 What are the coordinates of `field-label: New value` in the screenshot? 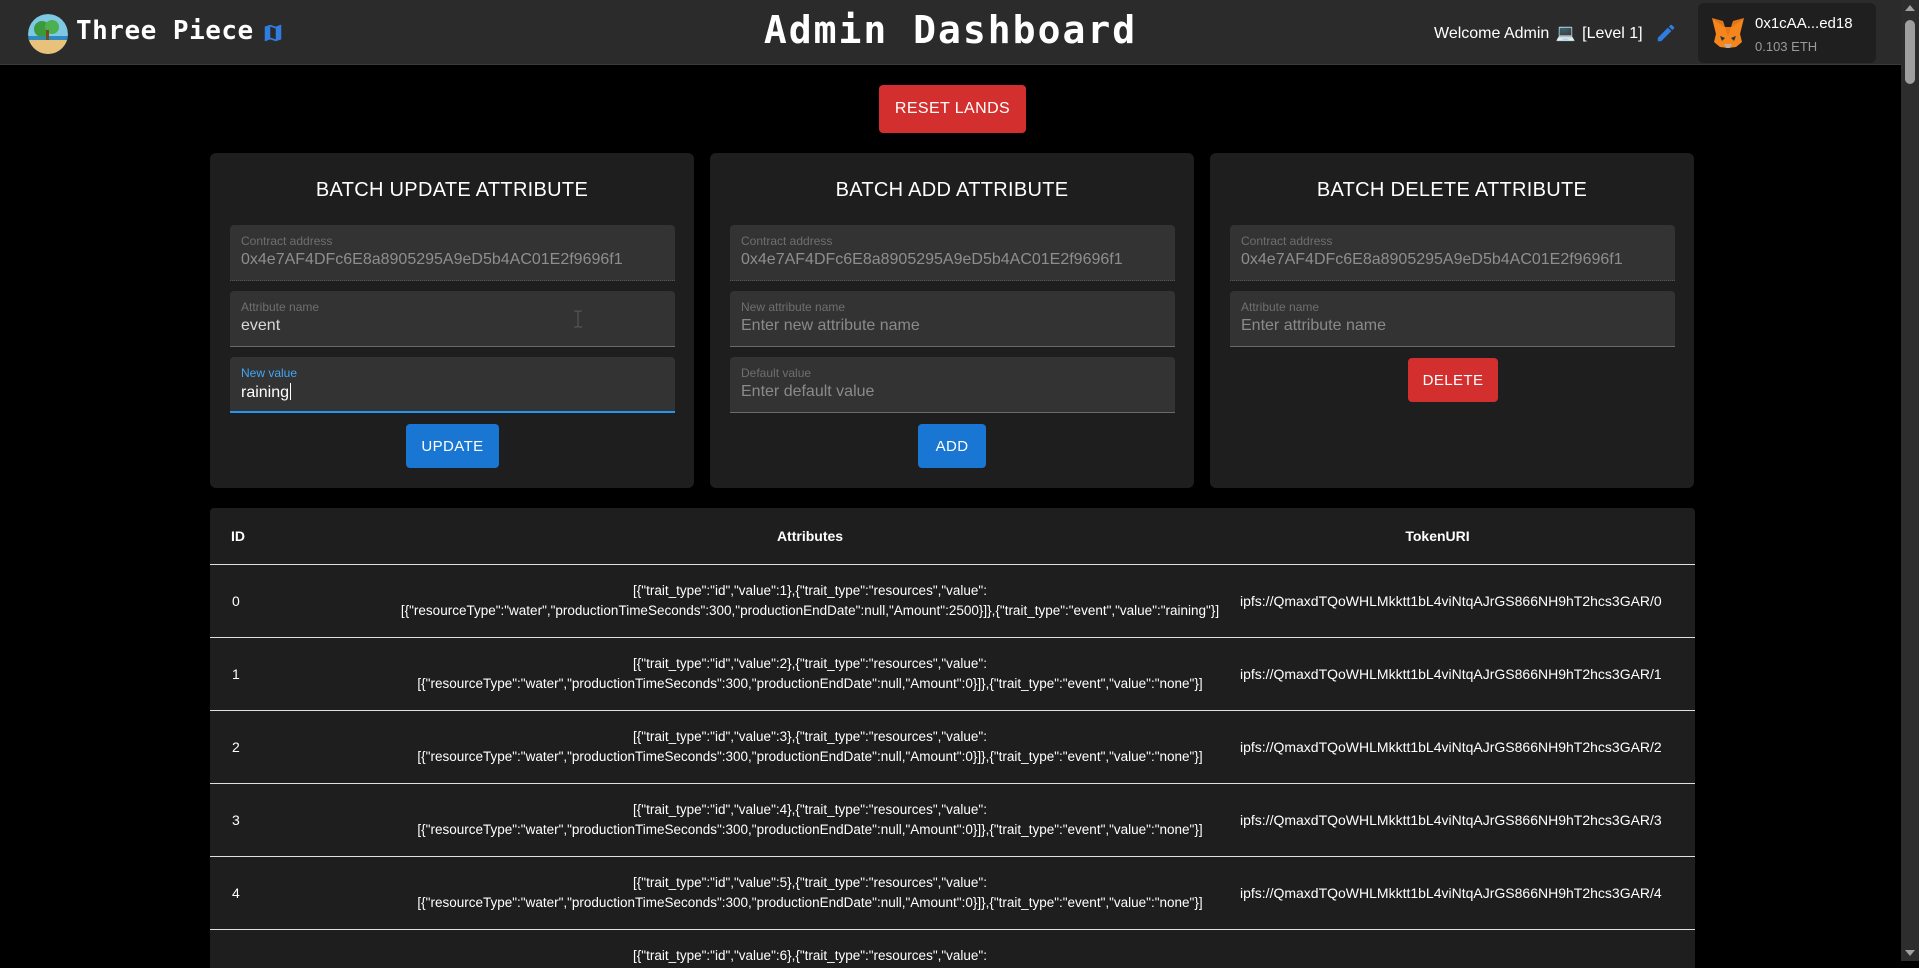 It's located at (269, 373).